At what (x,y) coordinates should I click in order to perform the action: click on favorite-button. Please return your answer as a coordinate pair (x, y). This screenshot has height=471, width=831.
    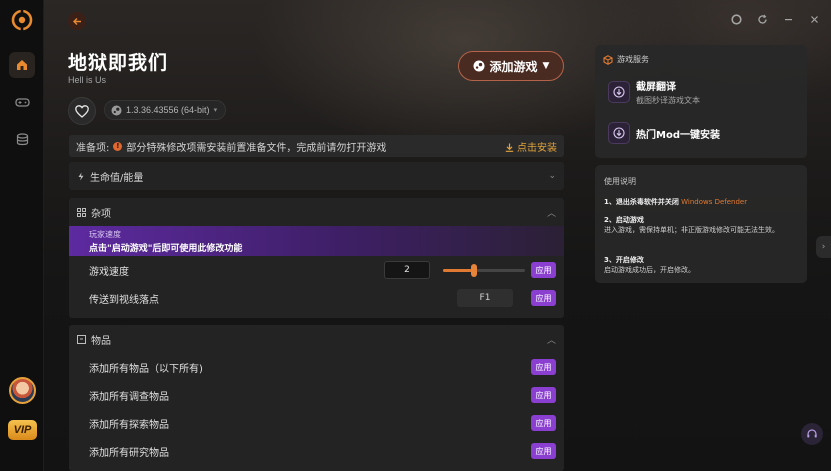
    Looking at the image, I should click on (82, 111).